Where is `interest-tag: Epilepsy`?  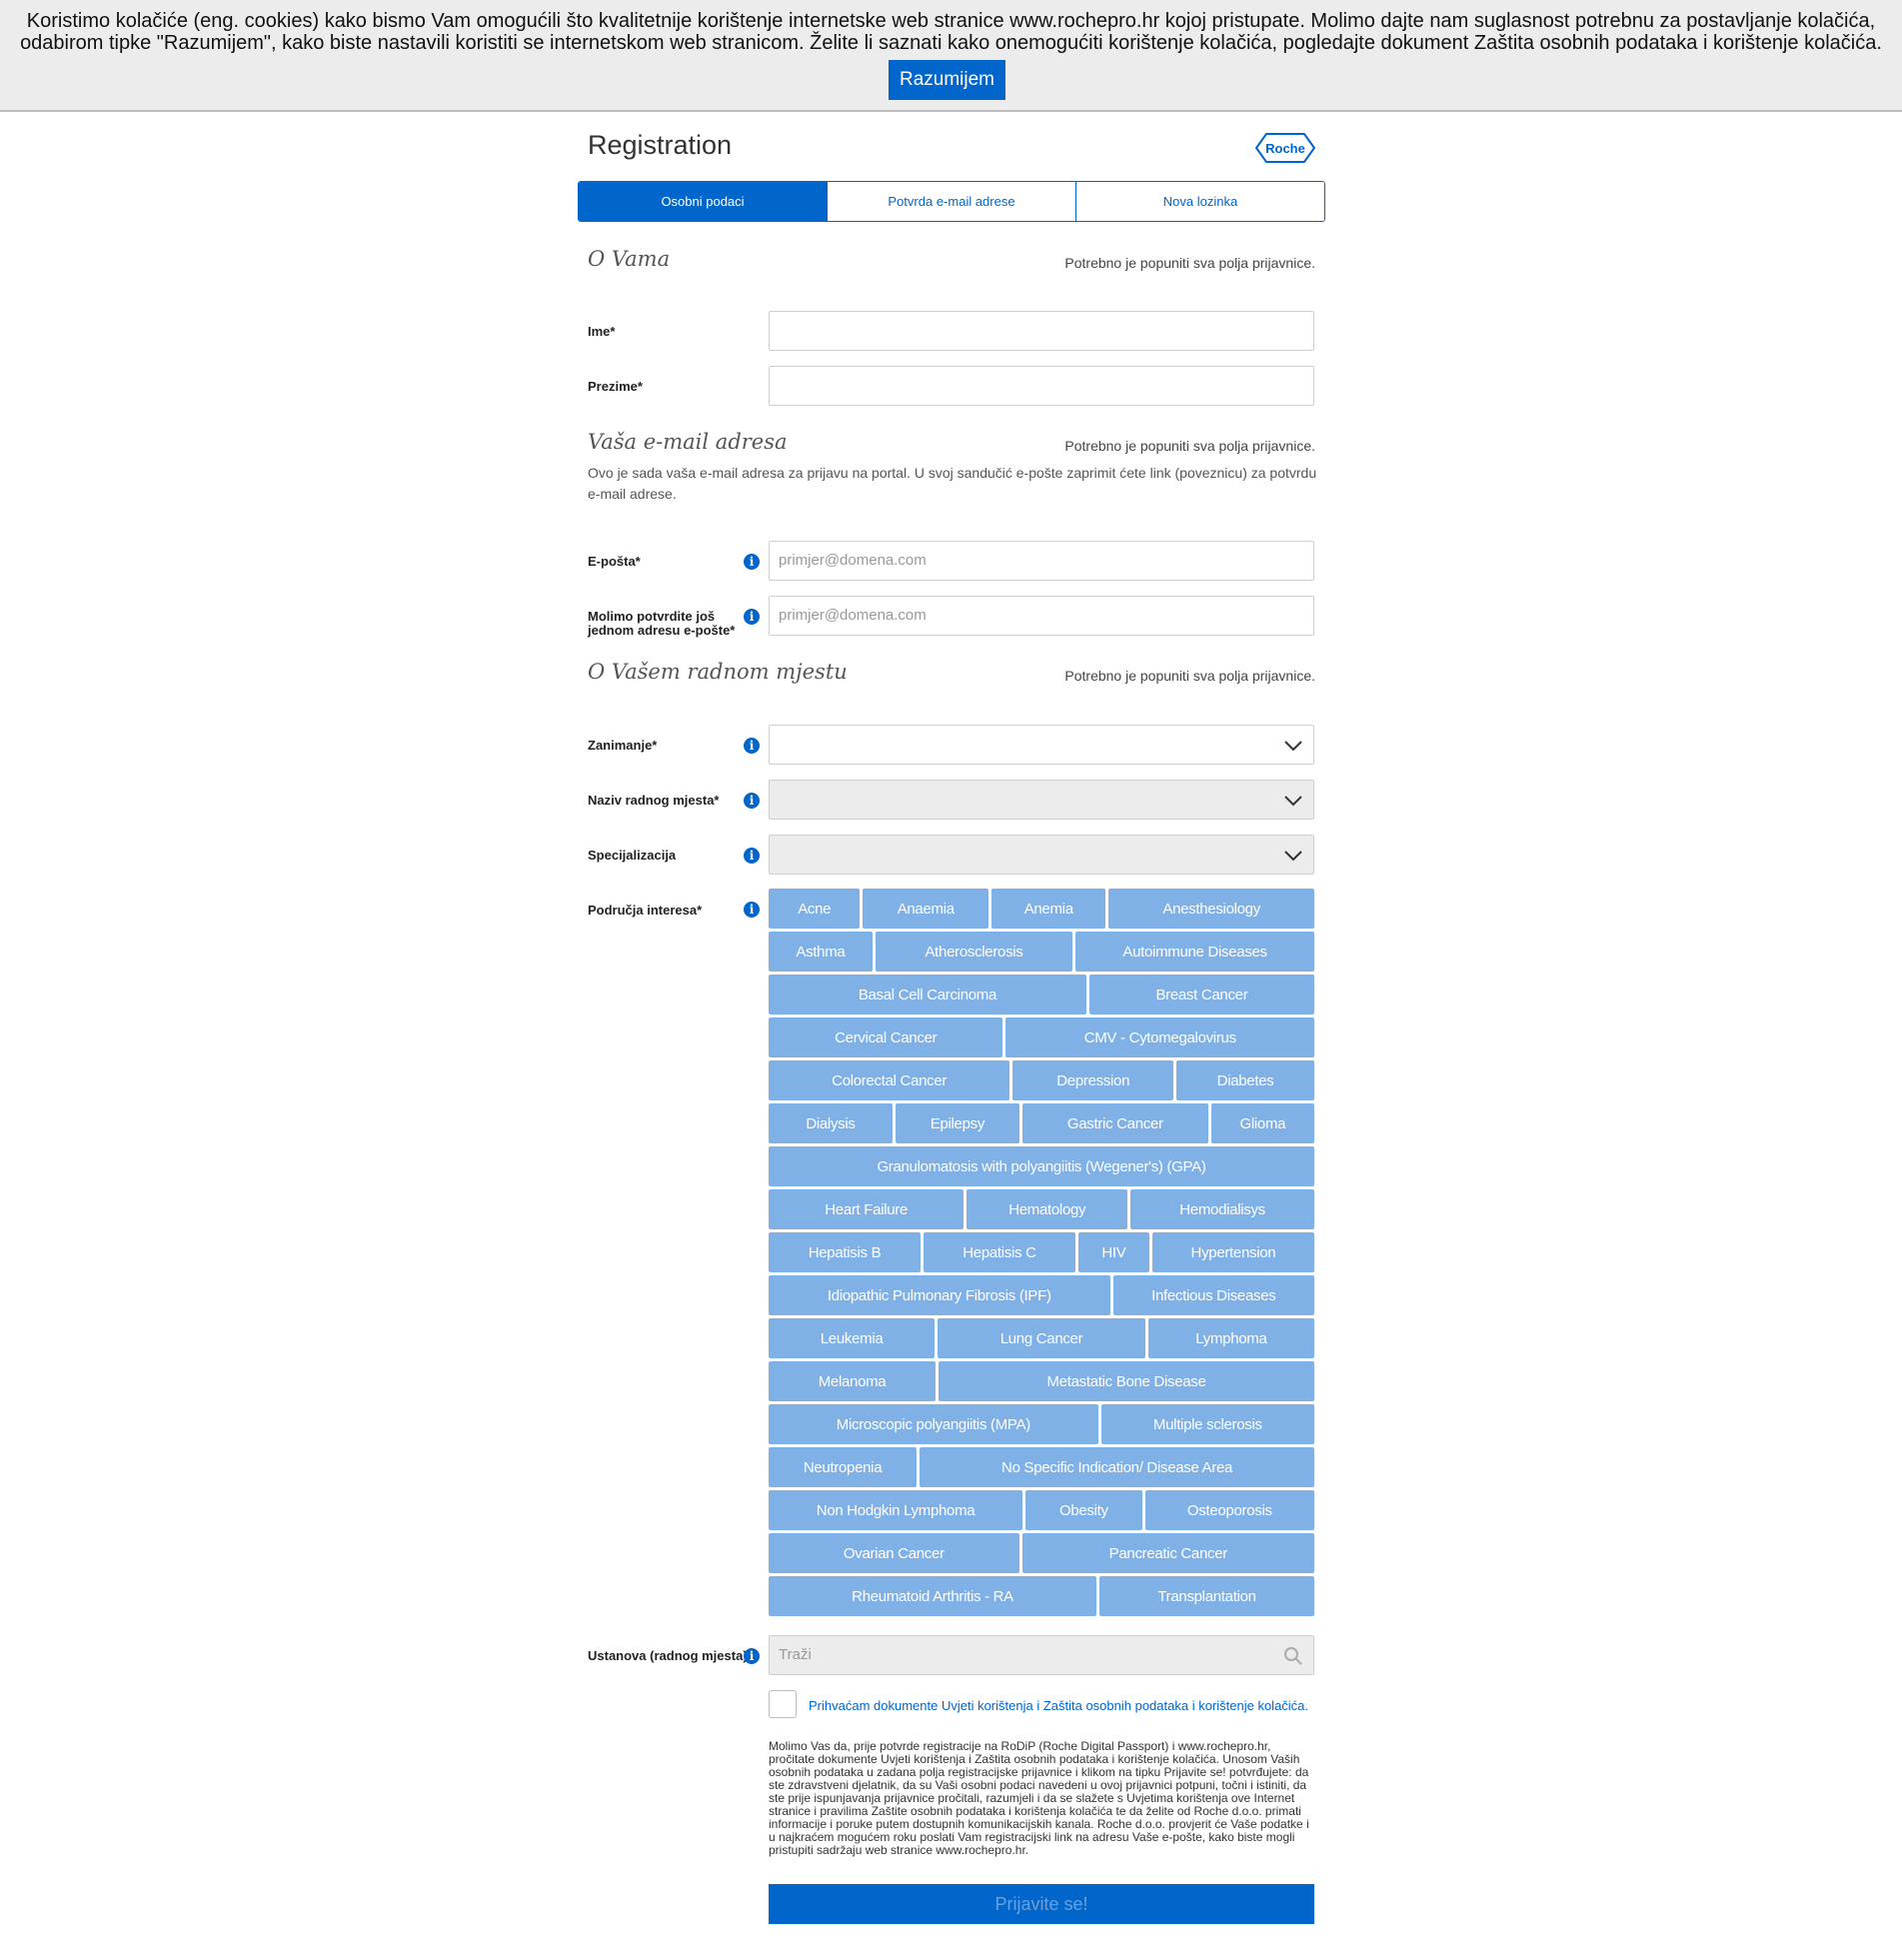
interest-tag: Epilepsy is located at coordinates (957, 1123).